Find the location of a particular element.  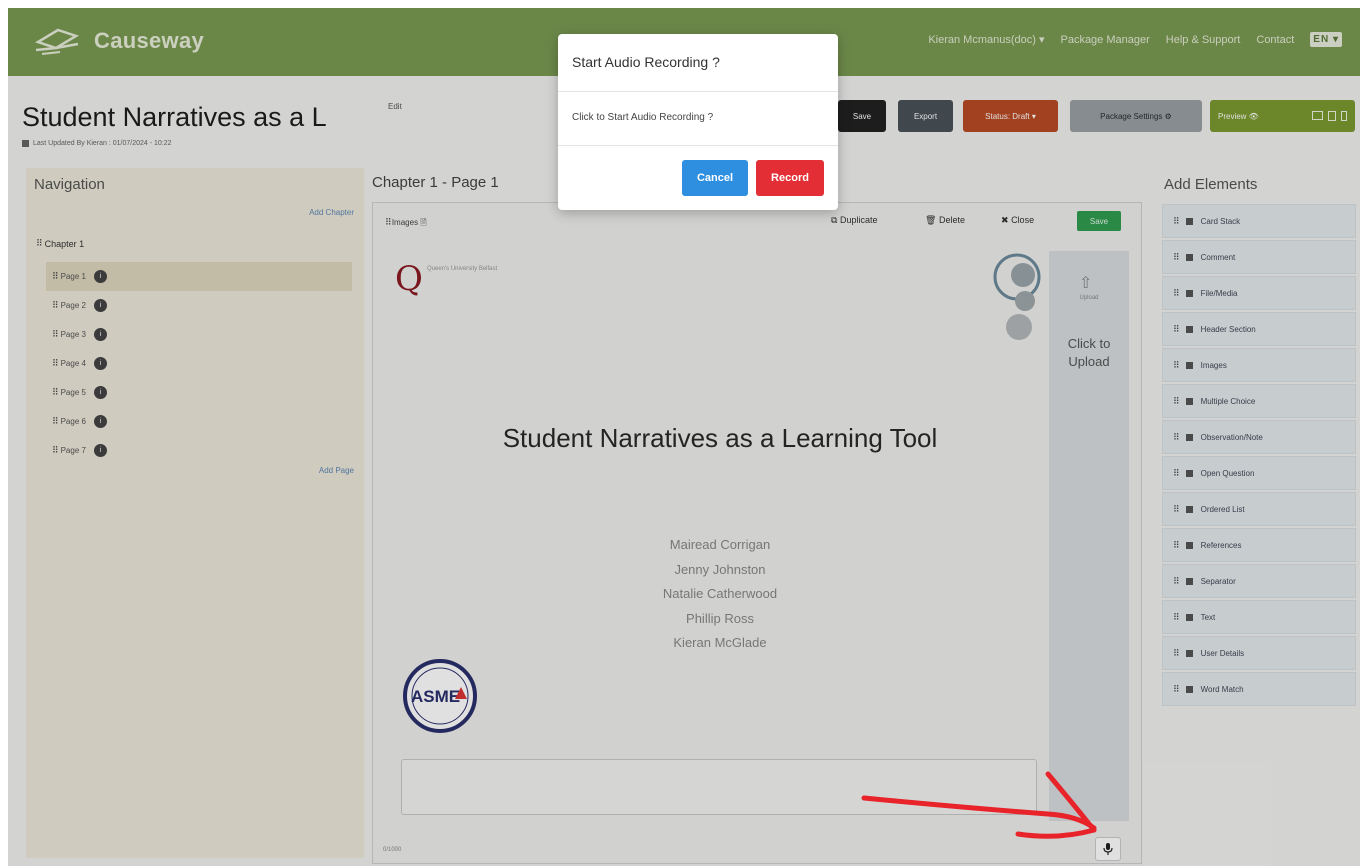

modal-body-text: Click to Start Audio Recording ? is located at coordinates (698, 119).